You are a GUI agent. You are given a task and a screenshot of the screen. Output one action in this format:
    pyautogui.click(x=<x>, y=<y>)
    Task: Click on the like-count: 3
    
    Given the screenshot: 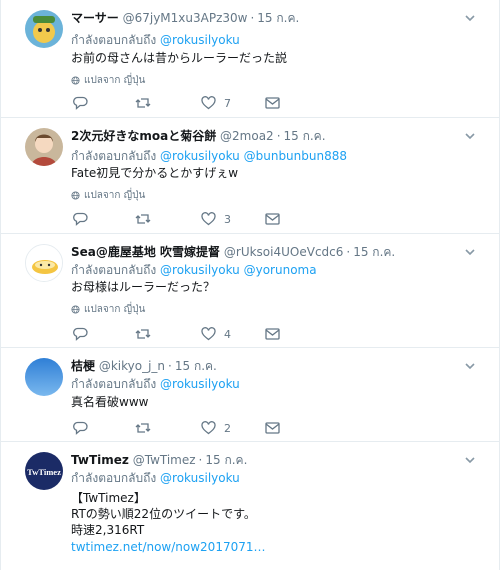 What is the action you would take?
    pyautogui.click(x=227, y=219)
    